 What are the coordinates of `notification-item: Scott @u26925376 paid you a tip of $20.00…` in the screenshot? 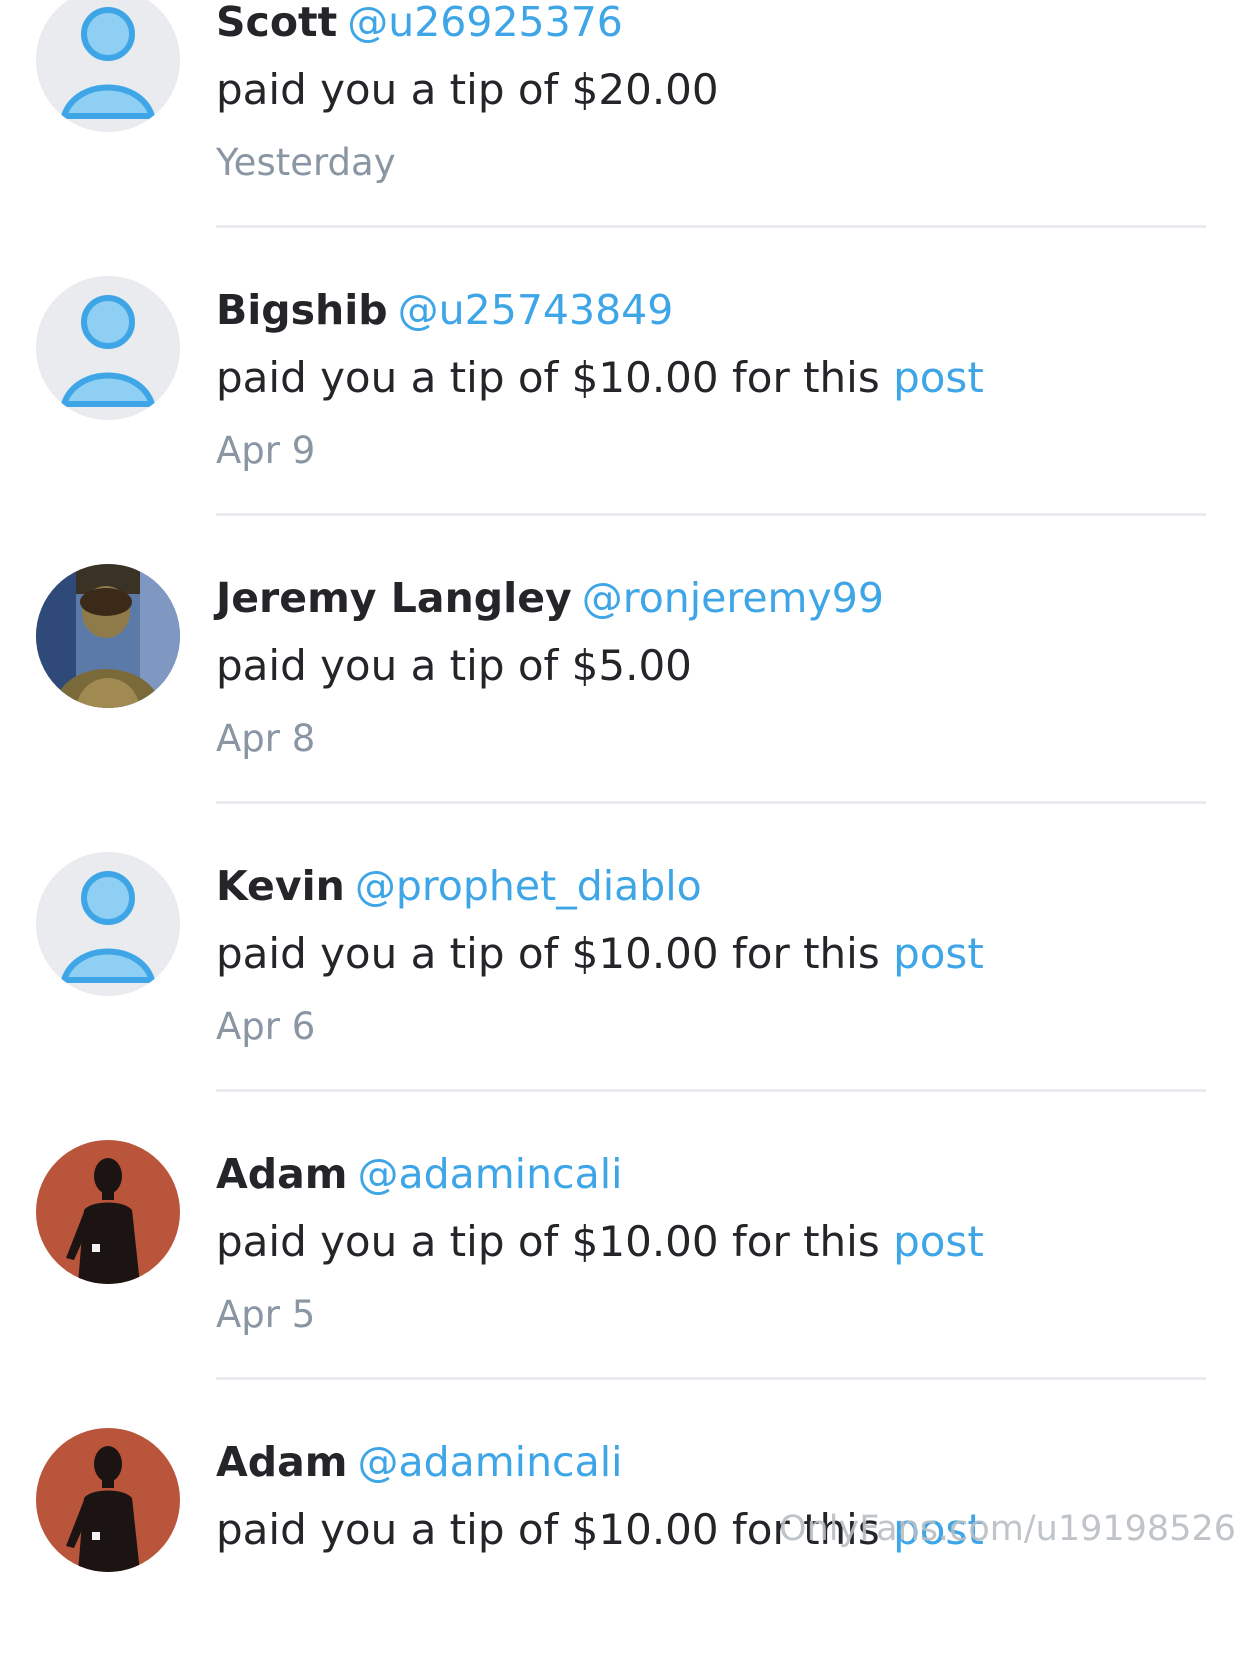 It's located at (621, 114).